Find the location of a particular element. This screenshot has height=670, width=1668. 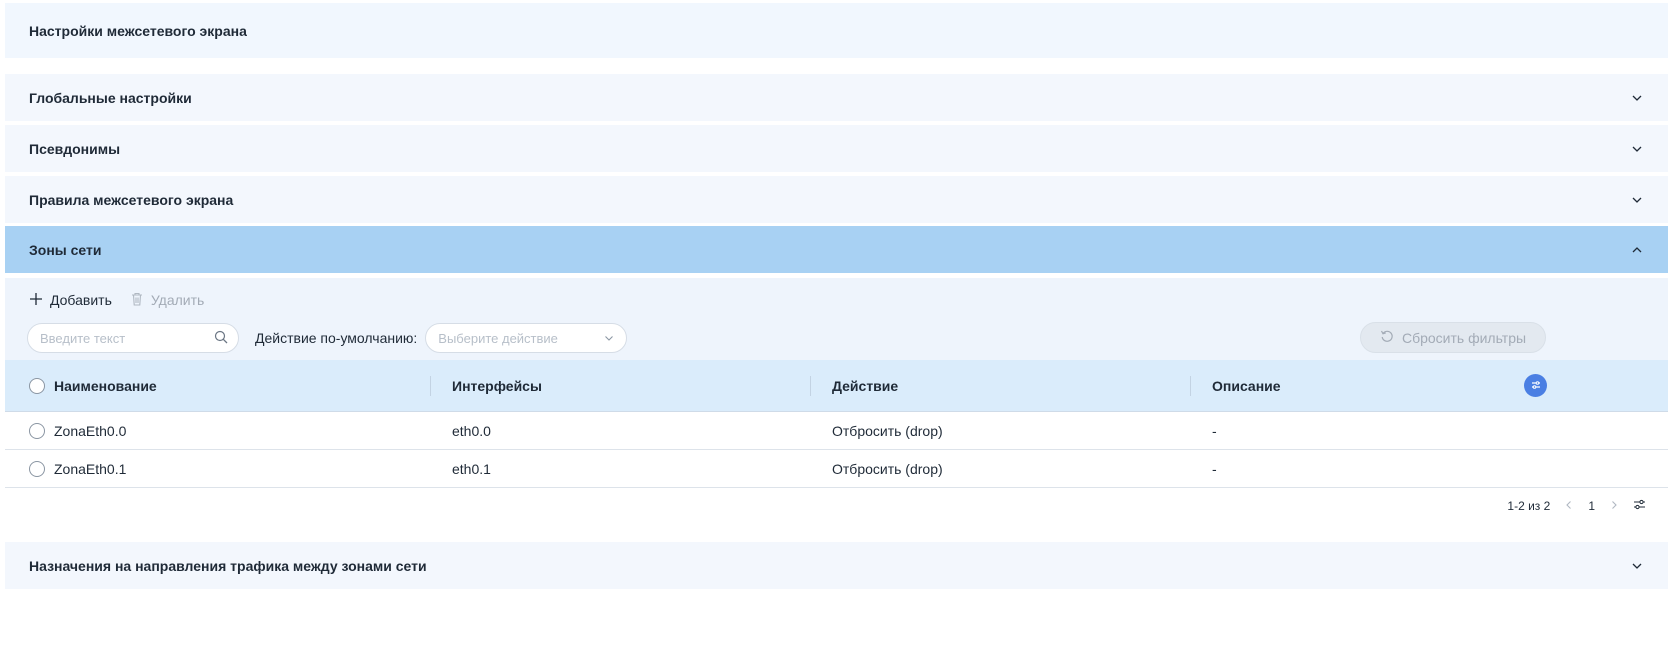

chevron-up-icon is located at coordinates (1637, 250).